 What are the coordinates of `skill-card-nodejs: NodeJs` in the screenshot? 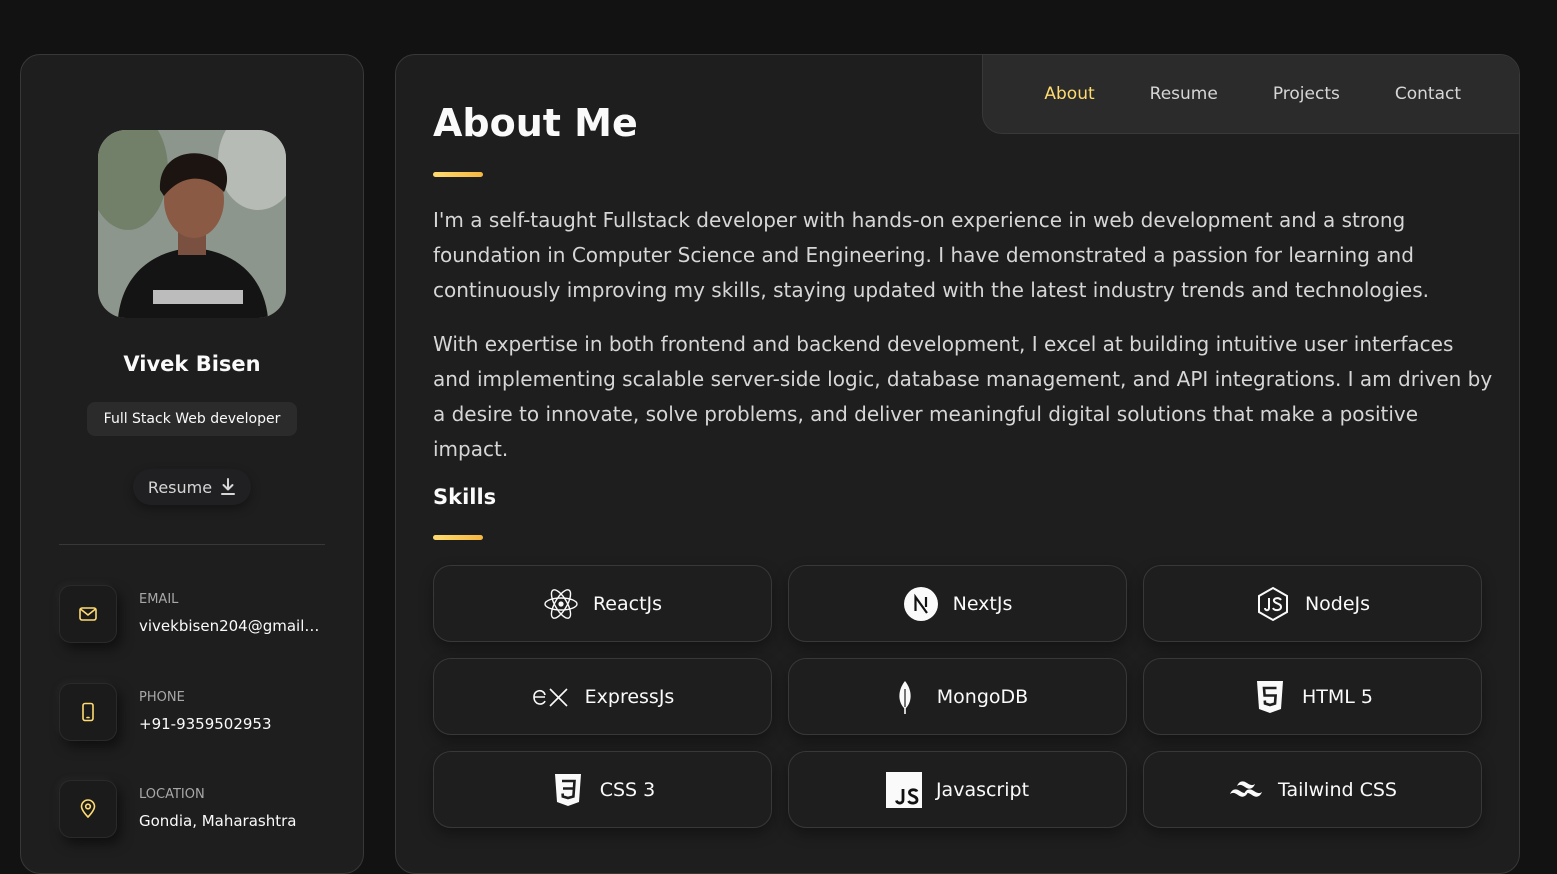 It's located at (1312, 603).